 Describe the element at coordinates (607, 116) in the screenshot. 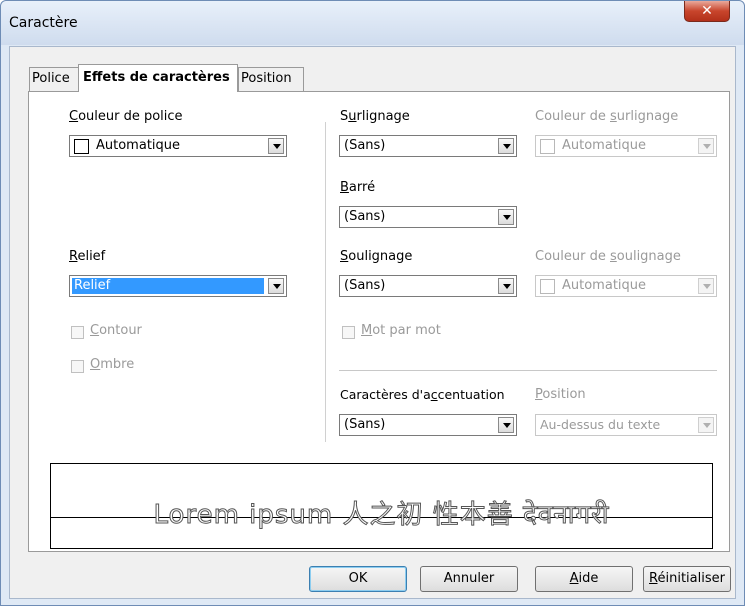

I see `highlight-color-label: Couleur de surlignage` at that location.